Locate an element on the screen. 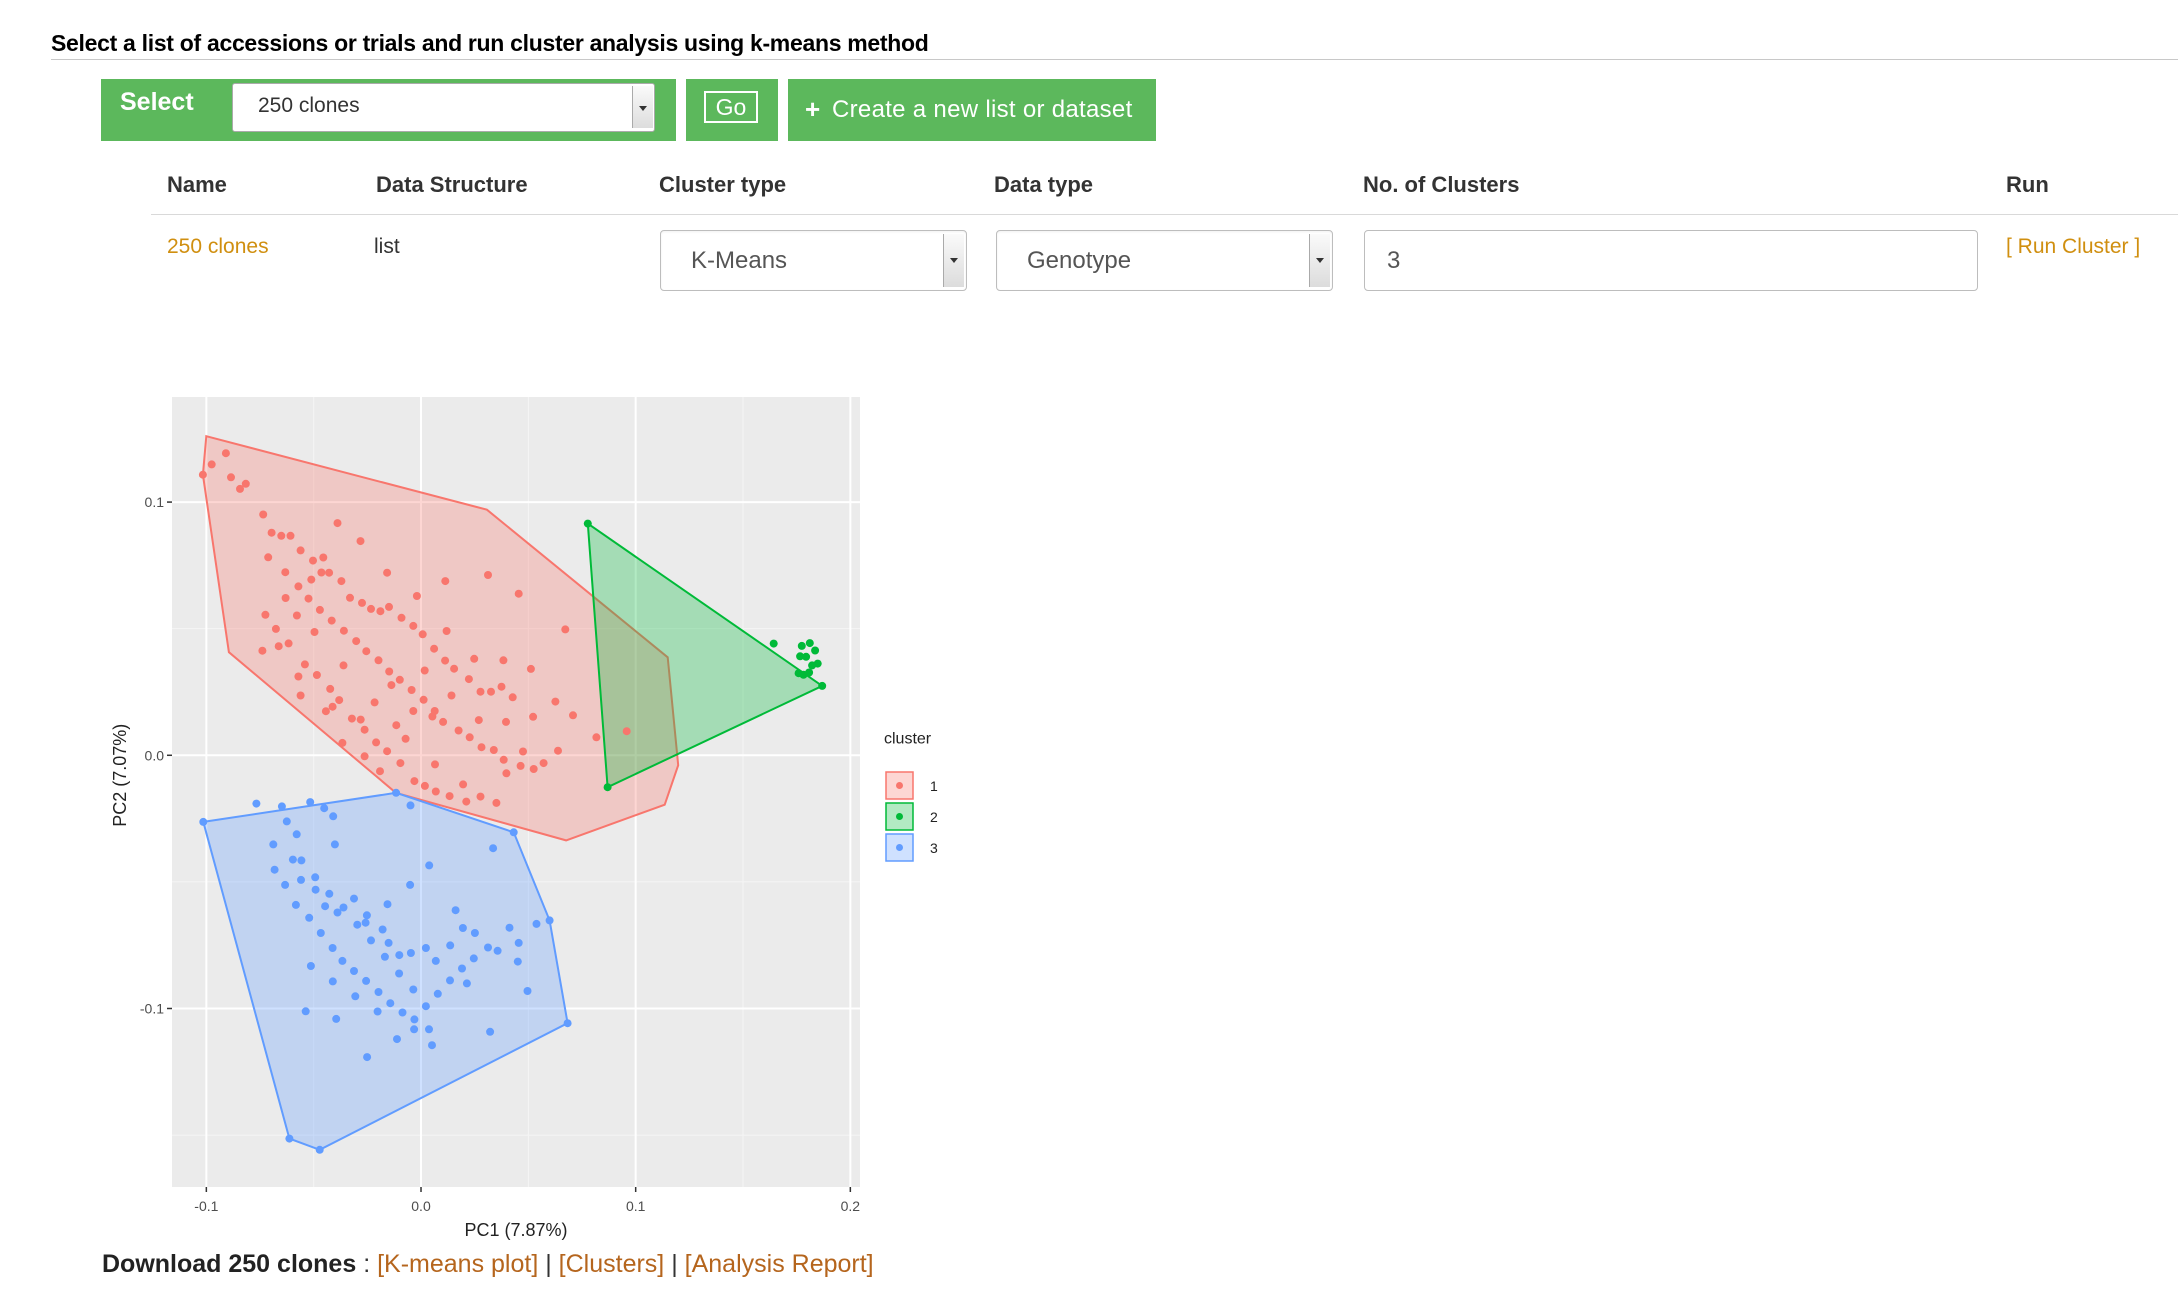 The image size is (2178, 1298). dataset-name-link: 250 clones is located at coordinates (218, 247).